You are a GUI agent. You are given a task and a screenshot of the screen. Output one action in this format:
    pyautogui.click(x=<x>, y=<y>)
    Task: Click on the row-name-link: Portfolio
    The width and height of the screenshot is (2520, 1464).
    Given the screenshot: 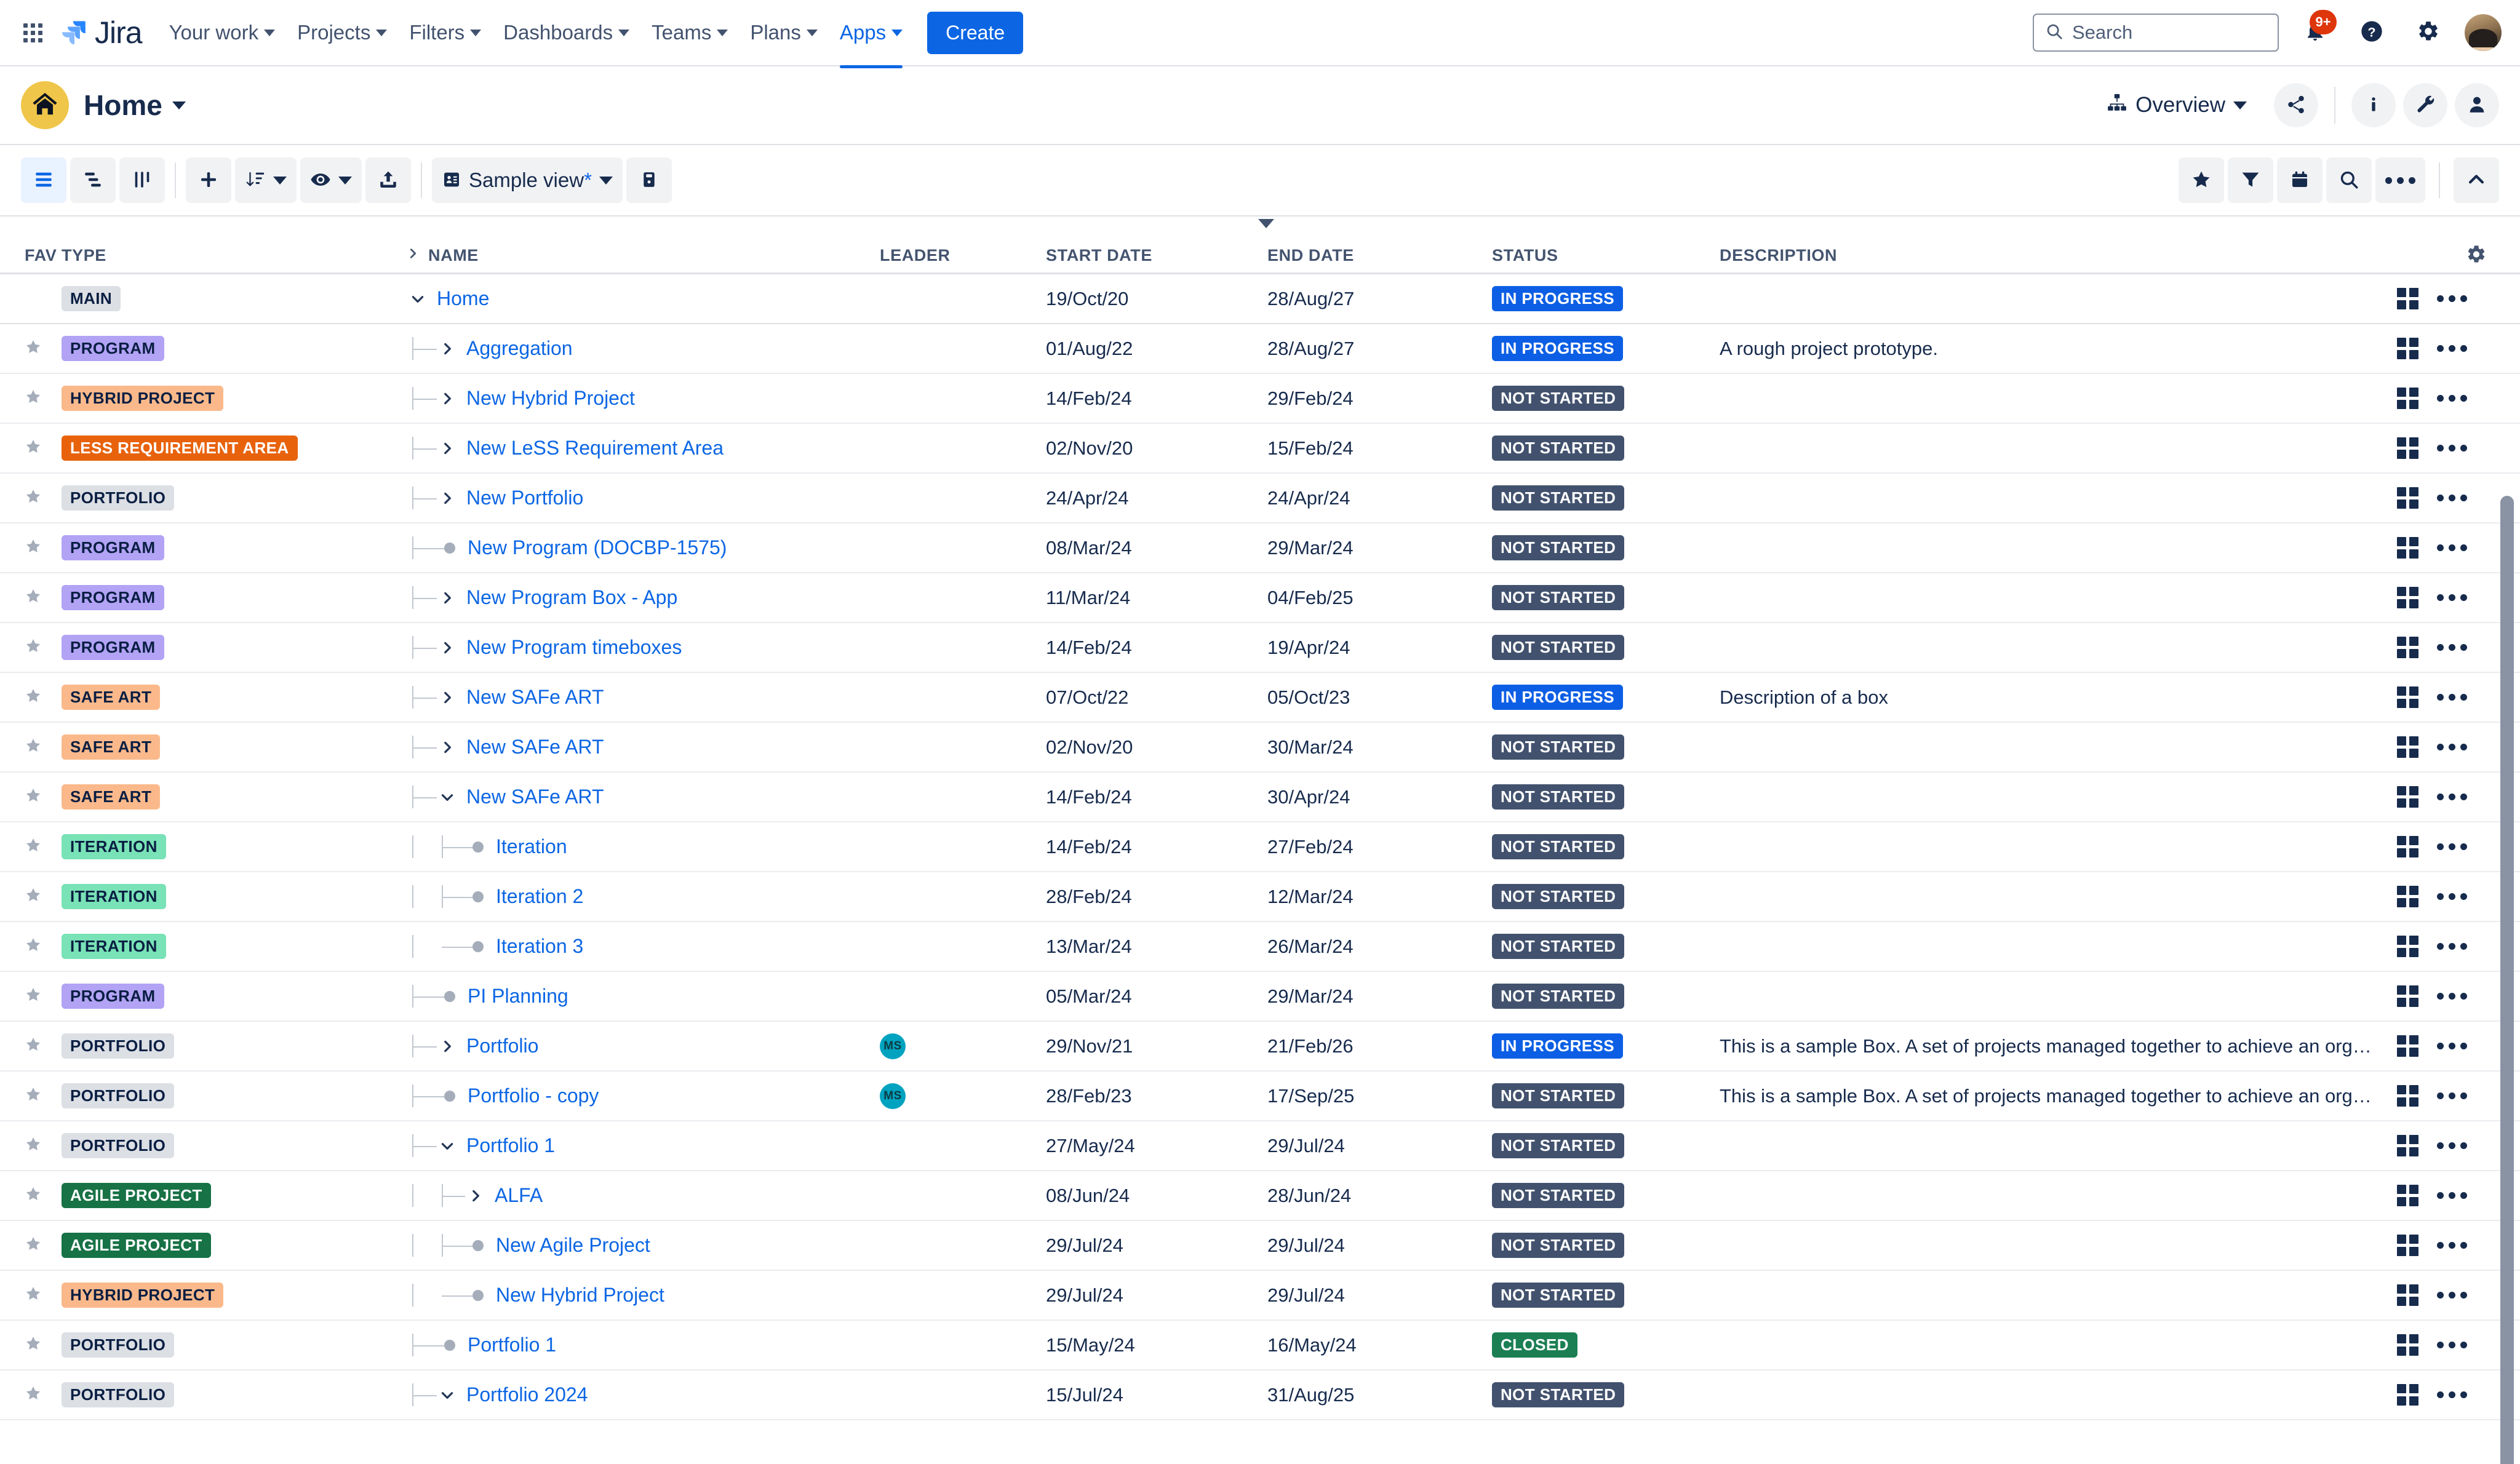 What is the action you would take?
    pyautogui.click(x=502, y=1046)
    